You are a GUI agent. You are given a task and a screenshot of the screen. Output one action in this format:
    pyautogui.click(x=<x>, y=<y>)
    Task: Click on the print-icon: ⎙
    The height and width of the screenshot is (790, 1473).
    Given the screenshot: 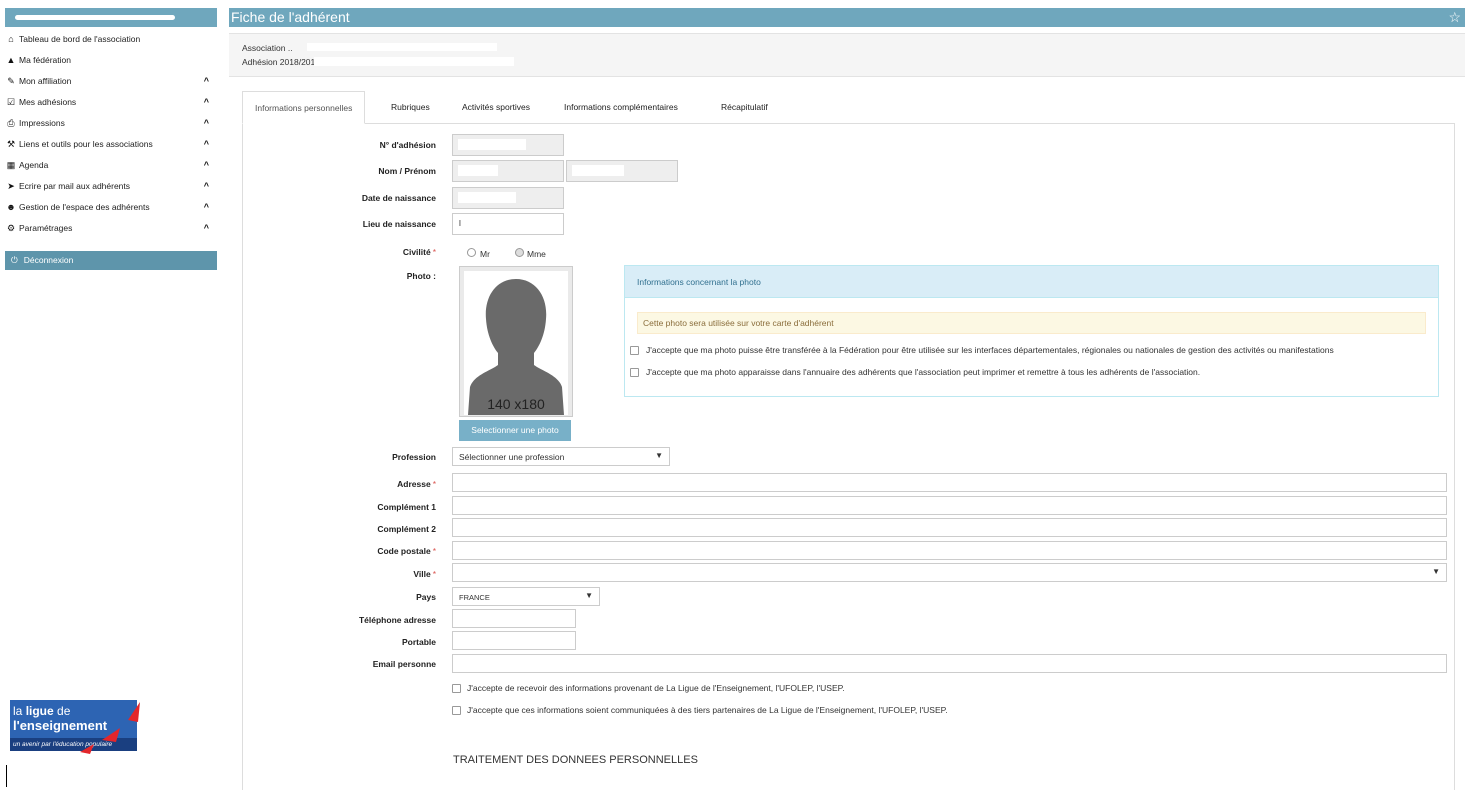 What is the action you would take?
    pyautogui.click(x=11, y=123)
    